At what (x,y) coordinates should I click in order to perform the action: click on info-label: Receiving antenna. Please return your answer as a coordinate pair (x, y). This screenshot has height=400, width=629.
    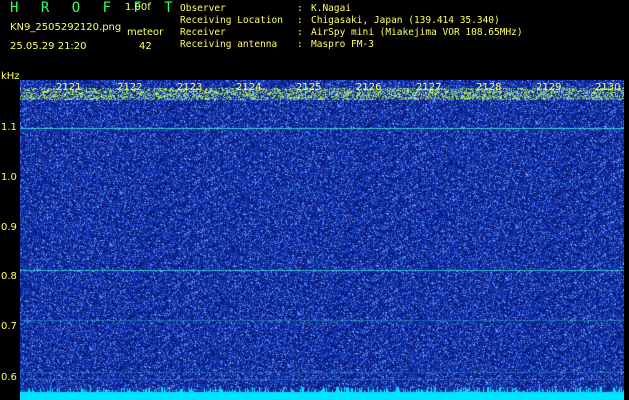
    Looking at the image, I should click on (229, 44).